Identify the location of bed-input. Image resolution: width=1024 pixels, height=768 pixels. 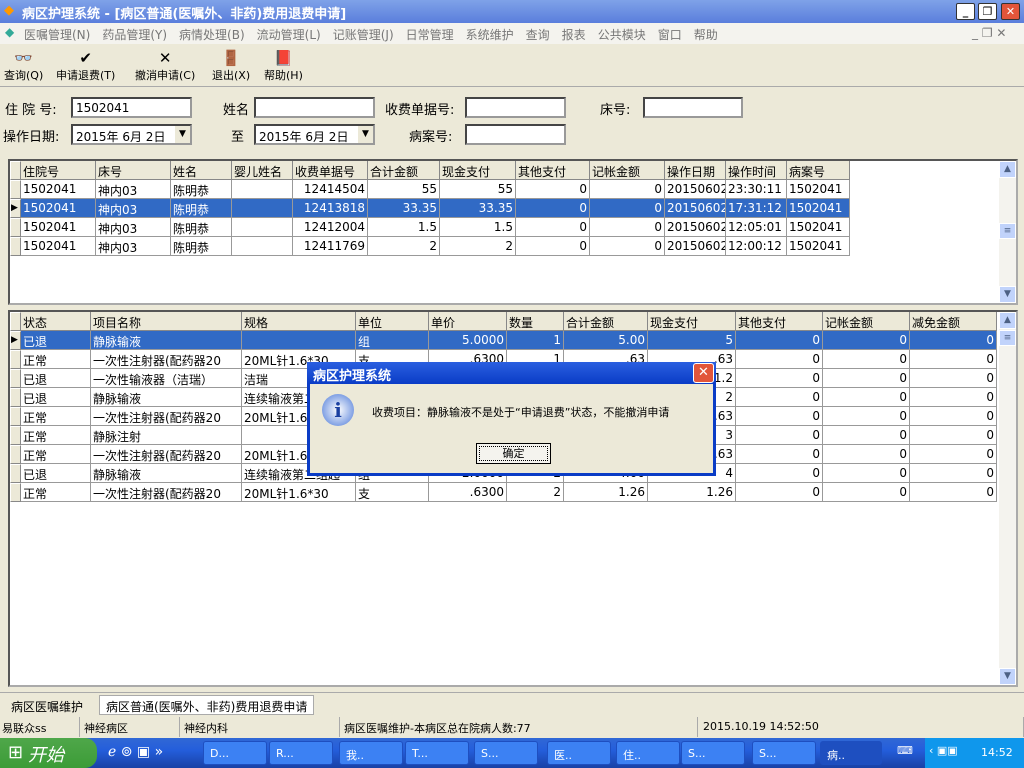
(693, 107).